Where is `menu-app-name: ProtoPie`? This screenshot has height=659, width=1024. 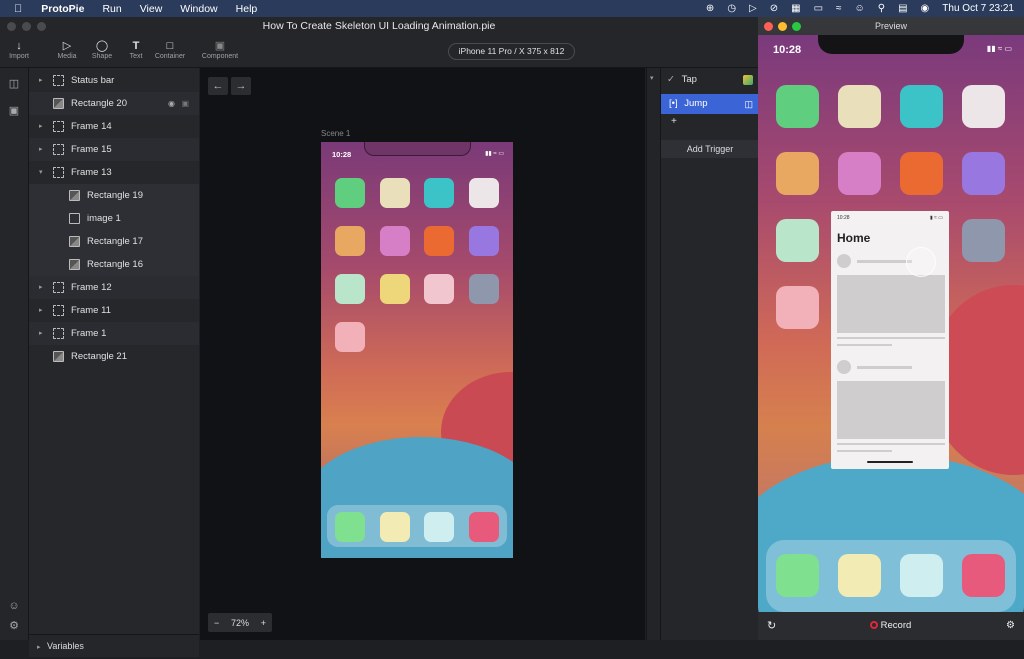
menu-app-name: ProtoPie is located at coordinates (62, 9).